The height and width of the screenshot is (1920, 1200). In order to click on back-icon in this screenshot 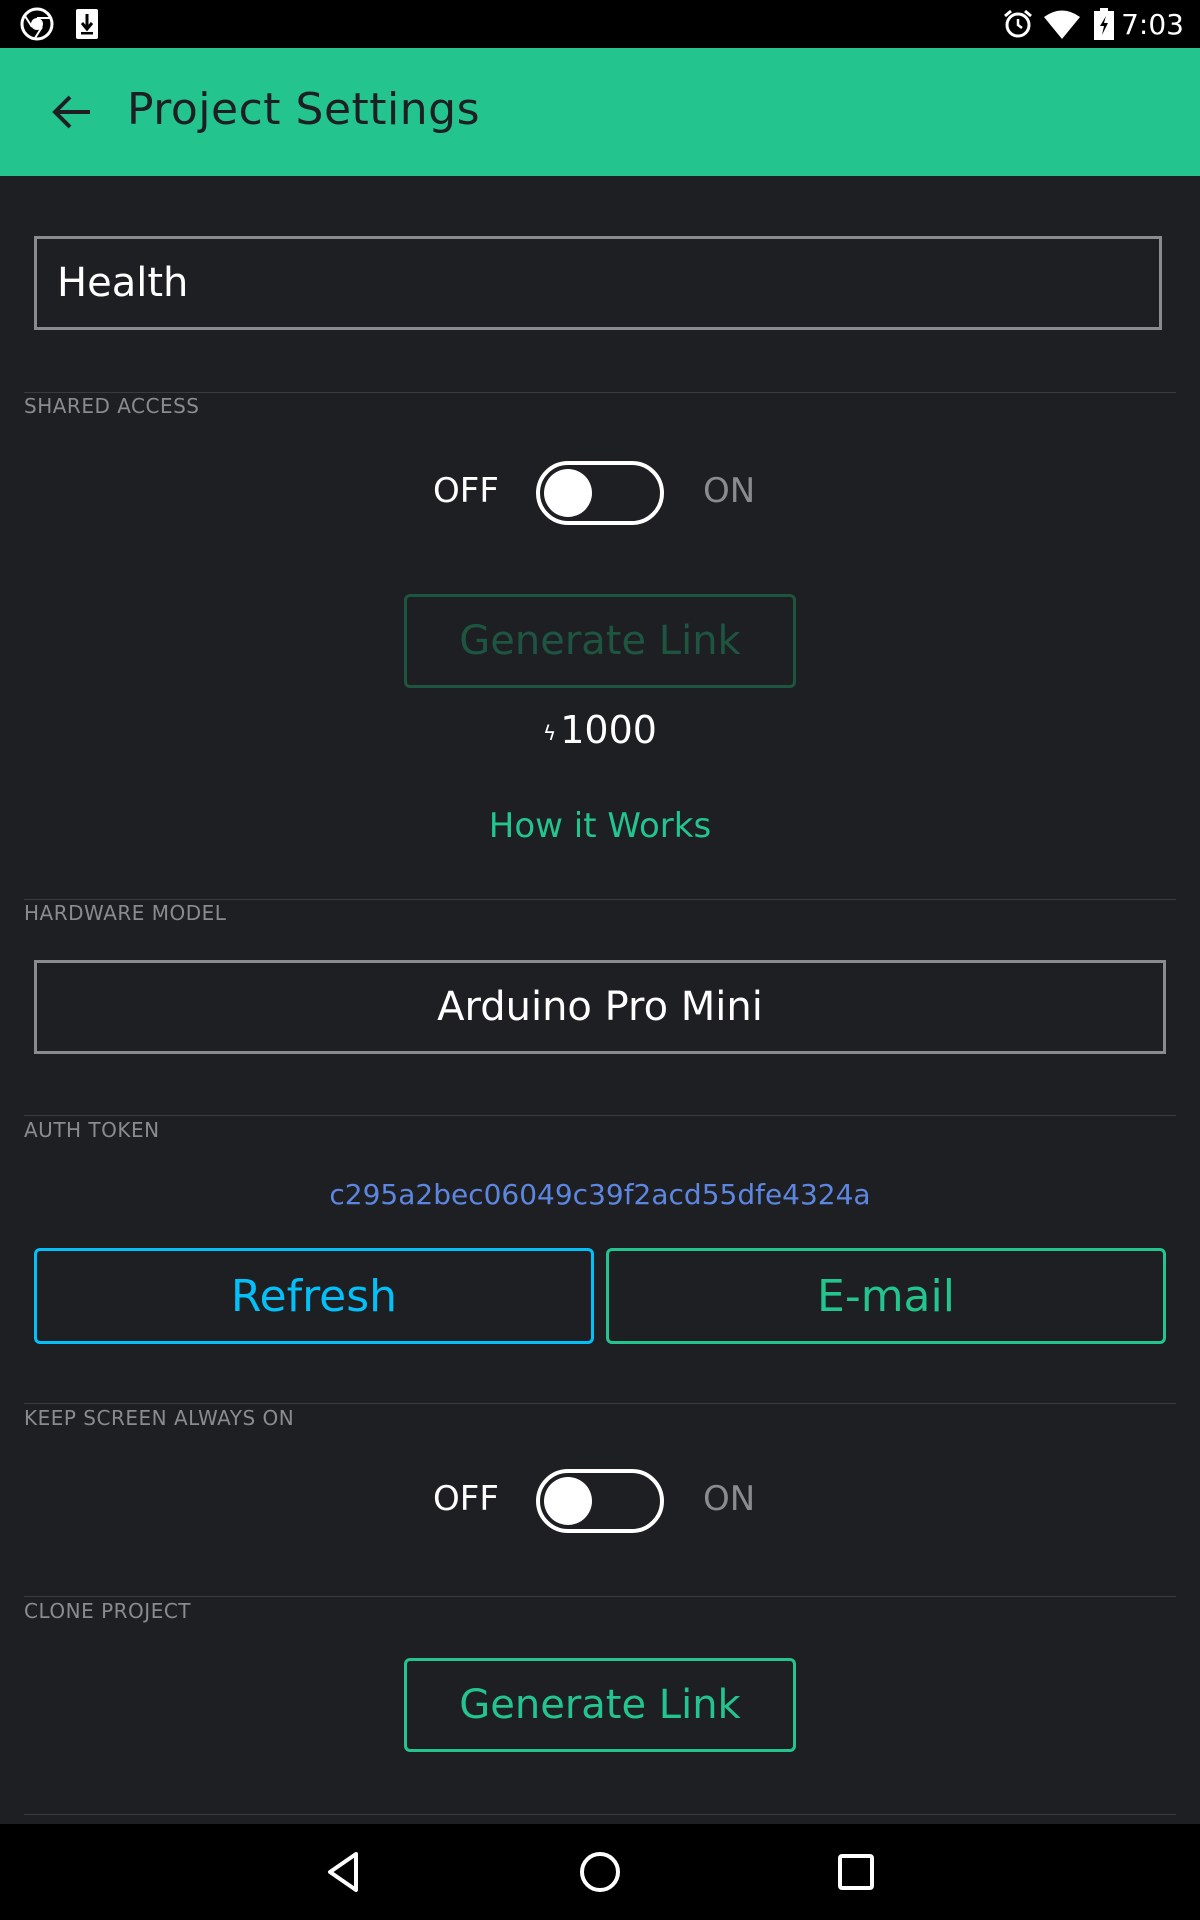, I will do `click(344, 1872)`.